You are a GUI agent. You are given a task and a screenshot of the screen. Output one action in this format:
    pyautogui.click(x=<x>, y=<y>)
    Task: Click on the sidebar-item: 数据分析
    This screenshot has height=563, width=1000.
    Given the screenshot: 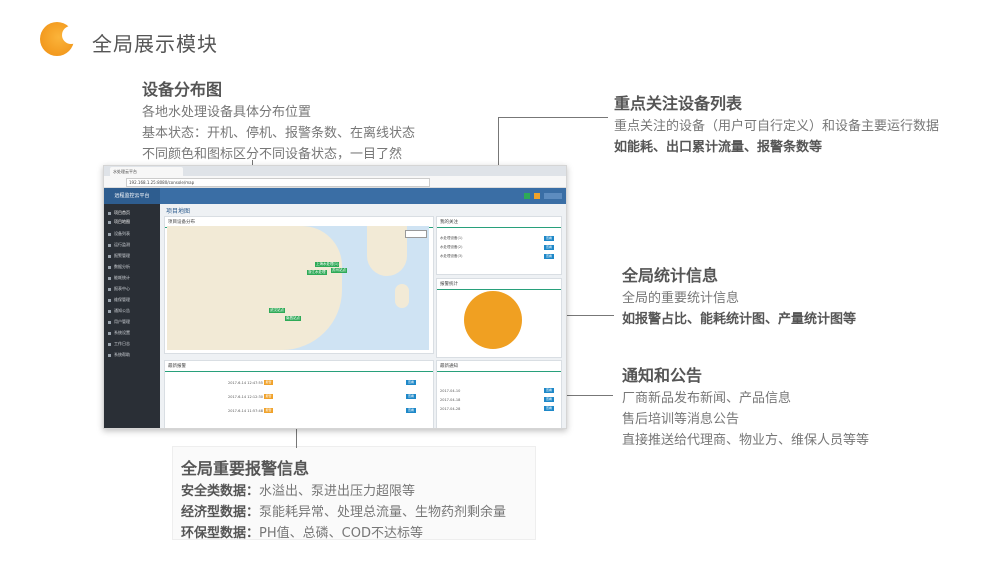 What is the action you would take?
    pyautogui.click(x=132, y=266)
    